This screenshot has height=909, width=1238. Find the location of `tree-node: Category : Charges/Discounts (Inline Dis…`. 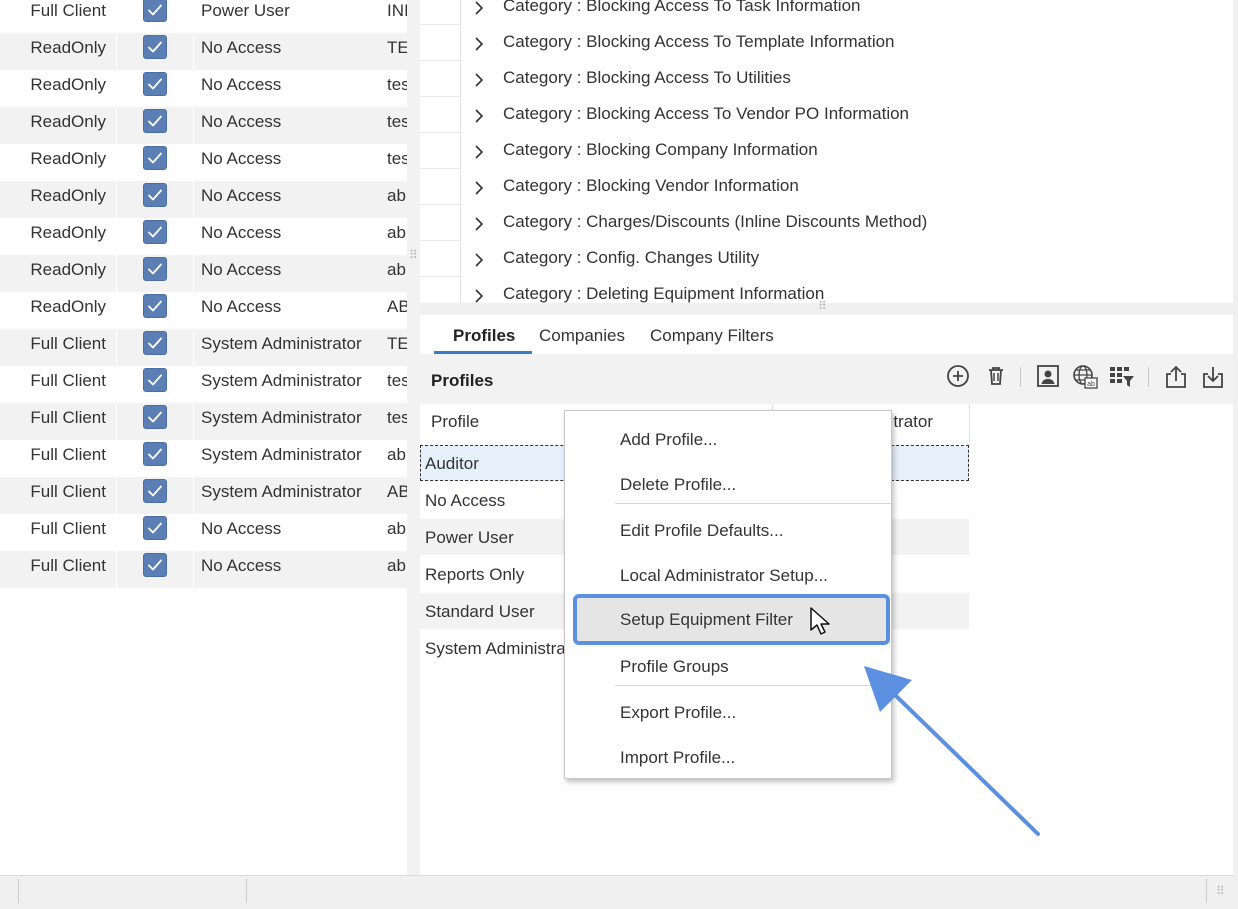

tree-node: Category : Charges/Discounts (Inline Dis… is located at coordinates (846, 231).